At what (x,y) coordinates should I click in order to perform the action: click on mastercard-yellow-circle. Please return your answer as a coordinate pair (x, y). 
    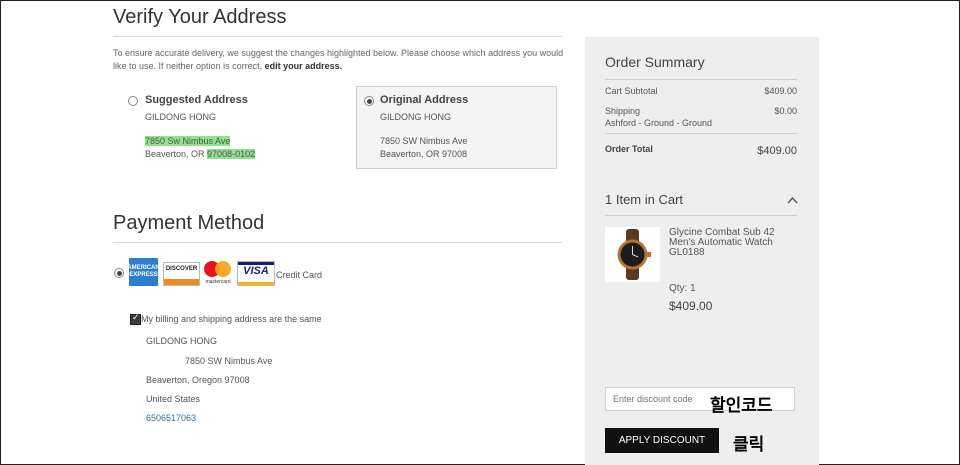
    Looking at the image, I should click on (223, 269).